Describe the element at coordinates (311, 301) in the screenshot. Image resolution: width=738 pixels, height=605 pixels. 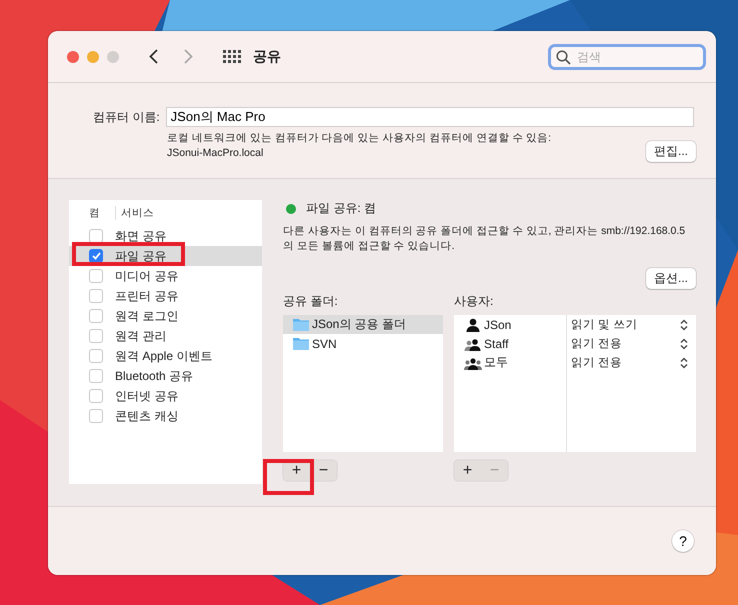
I see `list-label: 공유 폴더:` at that location.